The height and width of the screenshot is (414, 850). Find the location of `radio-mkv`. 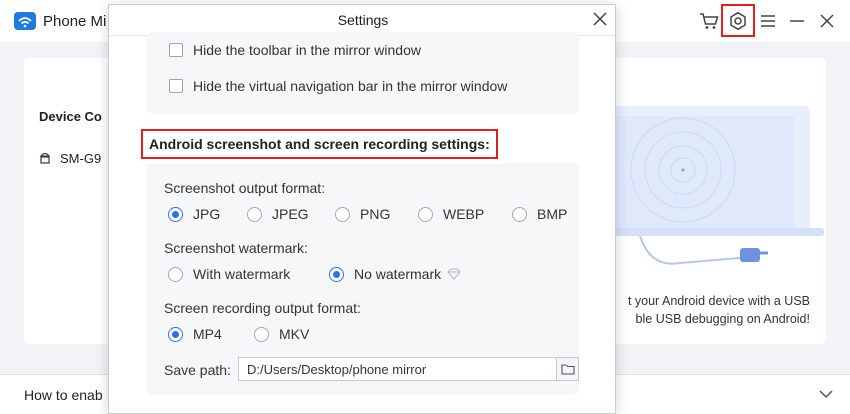

radio-mkv is located at coordinates (261, 334).